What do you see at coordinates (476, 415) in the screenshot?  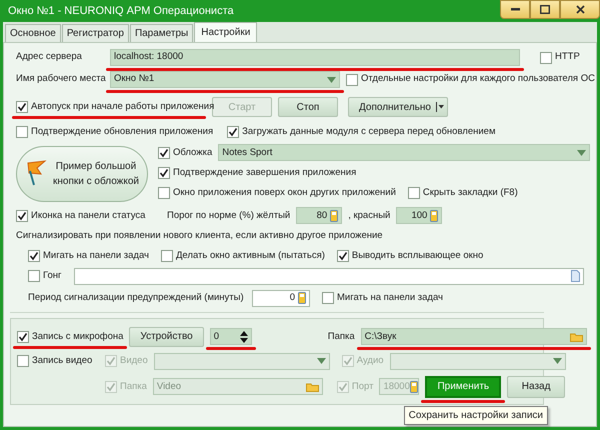 I see `tooltip: Сохранить настройки записи` at bounding box center [476, 415].